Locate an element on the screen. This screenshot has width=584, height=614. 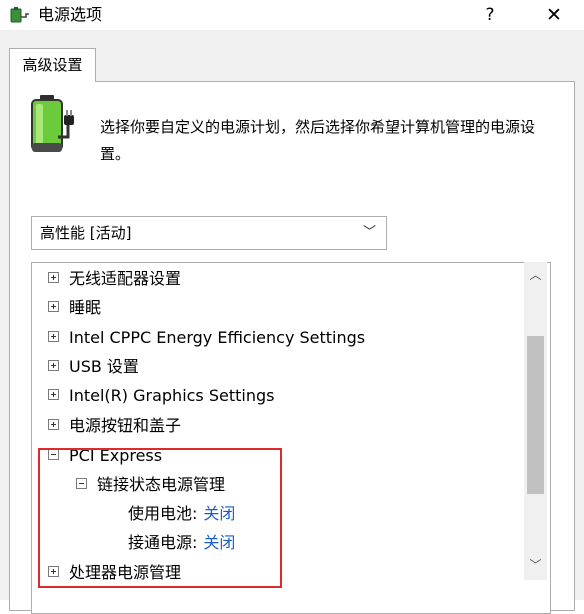
title-bar: 电源选项 ? ✕ is located at coordinates (292, 15).